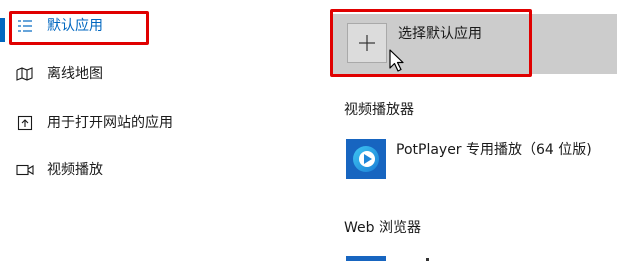 This screenshot has height=261, width=617. What do you see at coordinates (367, 43) in the screenshot?
I see `plus-icon` at bounding box center [367, 43].